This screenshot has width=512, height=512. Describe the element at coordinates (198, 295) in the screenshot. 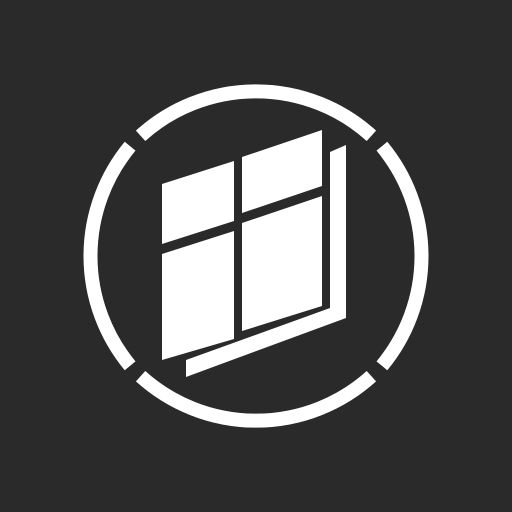

I see `window-pane-bottom-left` at that location.